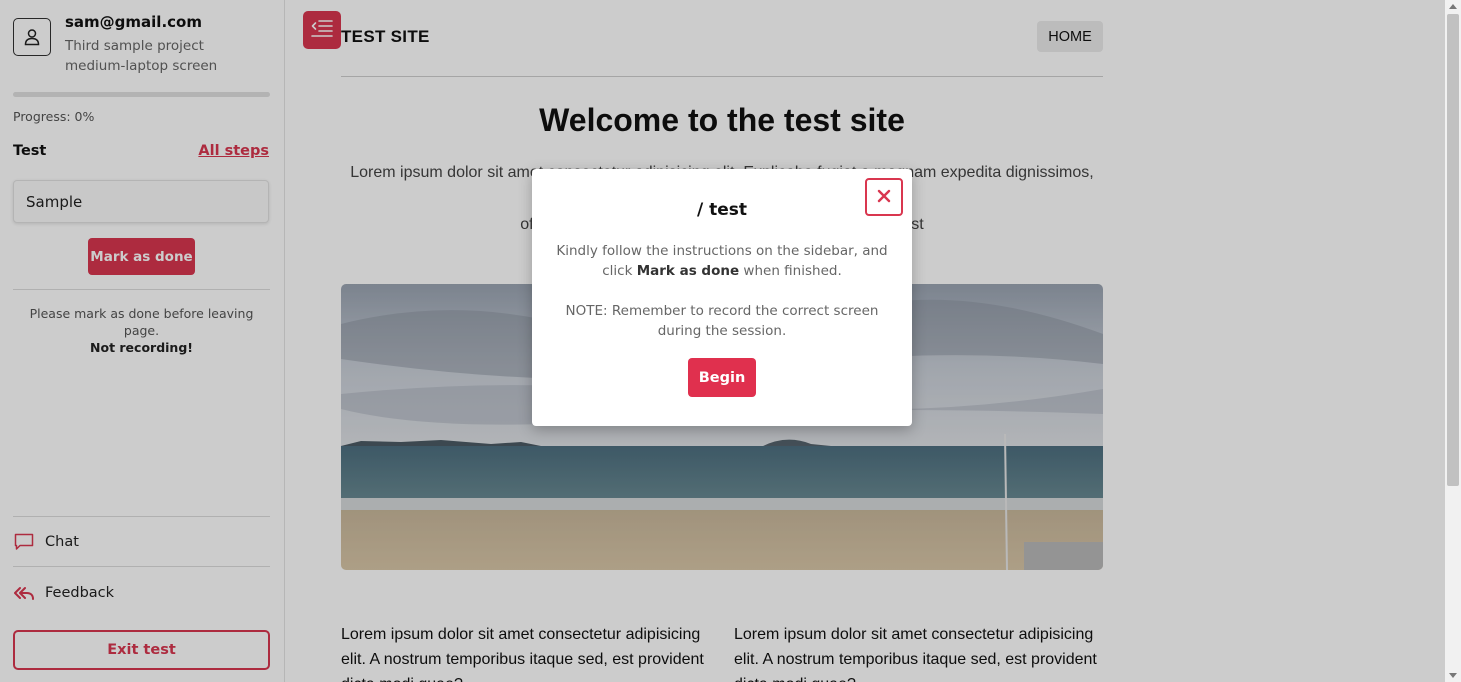  I want to click on modal-title: / test, so click(722, 210).